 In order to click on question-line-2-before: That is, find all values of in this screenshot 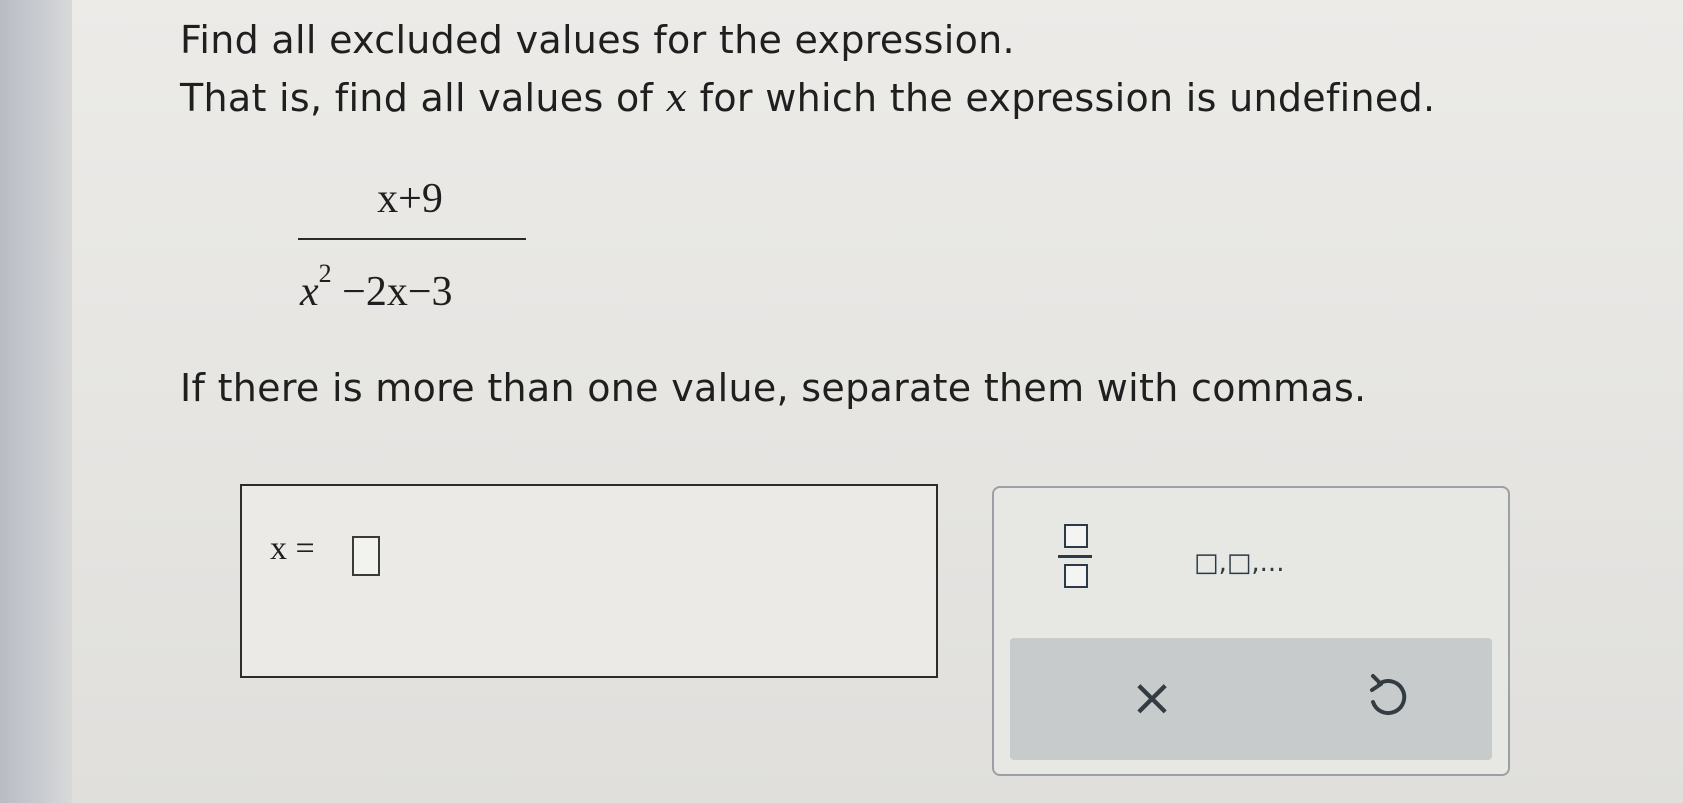, I will do `click(423, 98)`.